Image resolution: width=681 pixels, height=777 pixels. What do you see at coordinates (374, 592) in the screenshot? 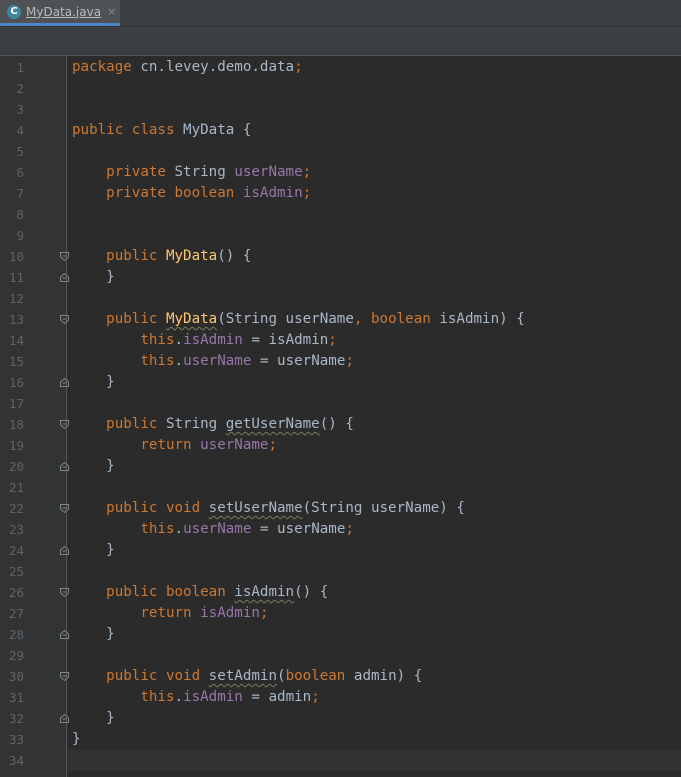
I see `code-line: public boolean isAdmin() {` at bounding box center [374, 592].